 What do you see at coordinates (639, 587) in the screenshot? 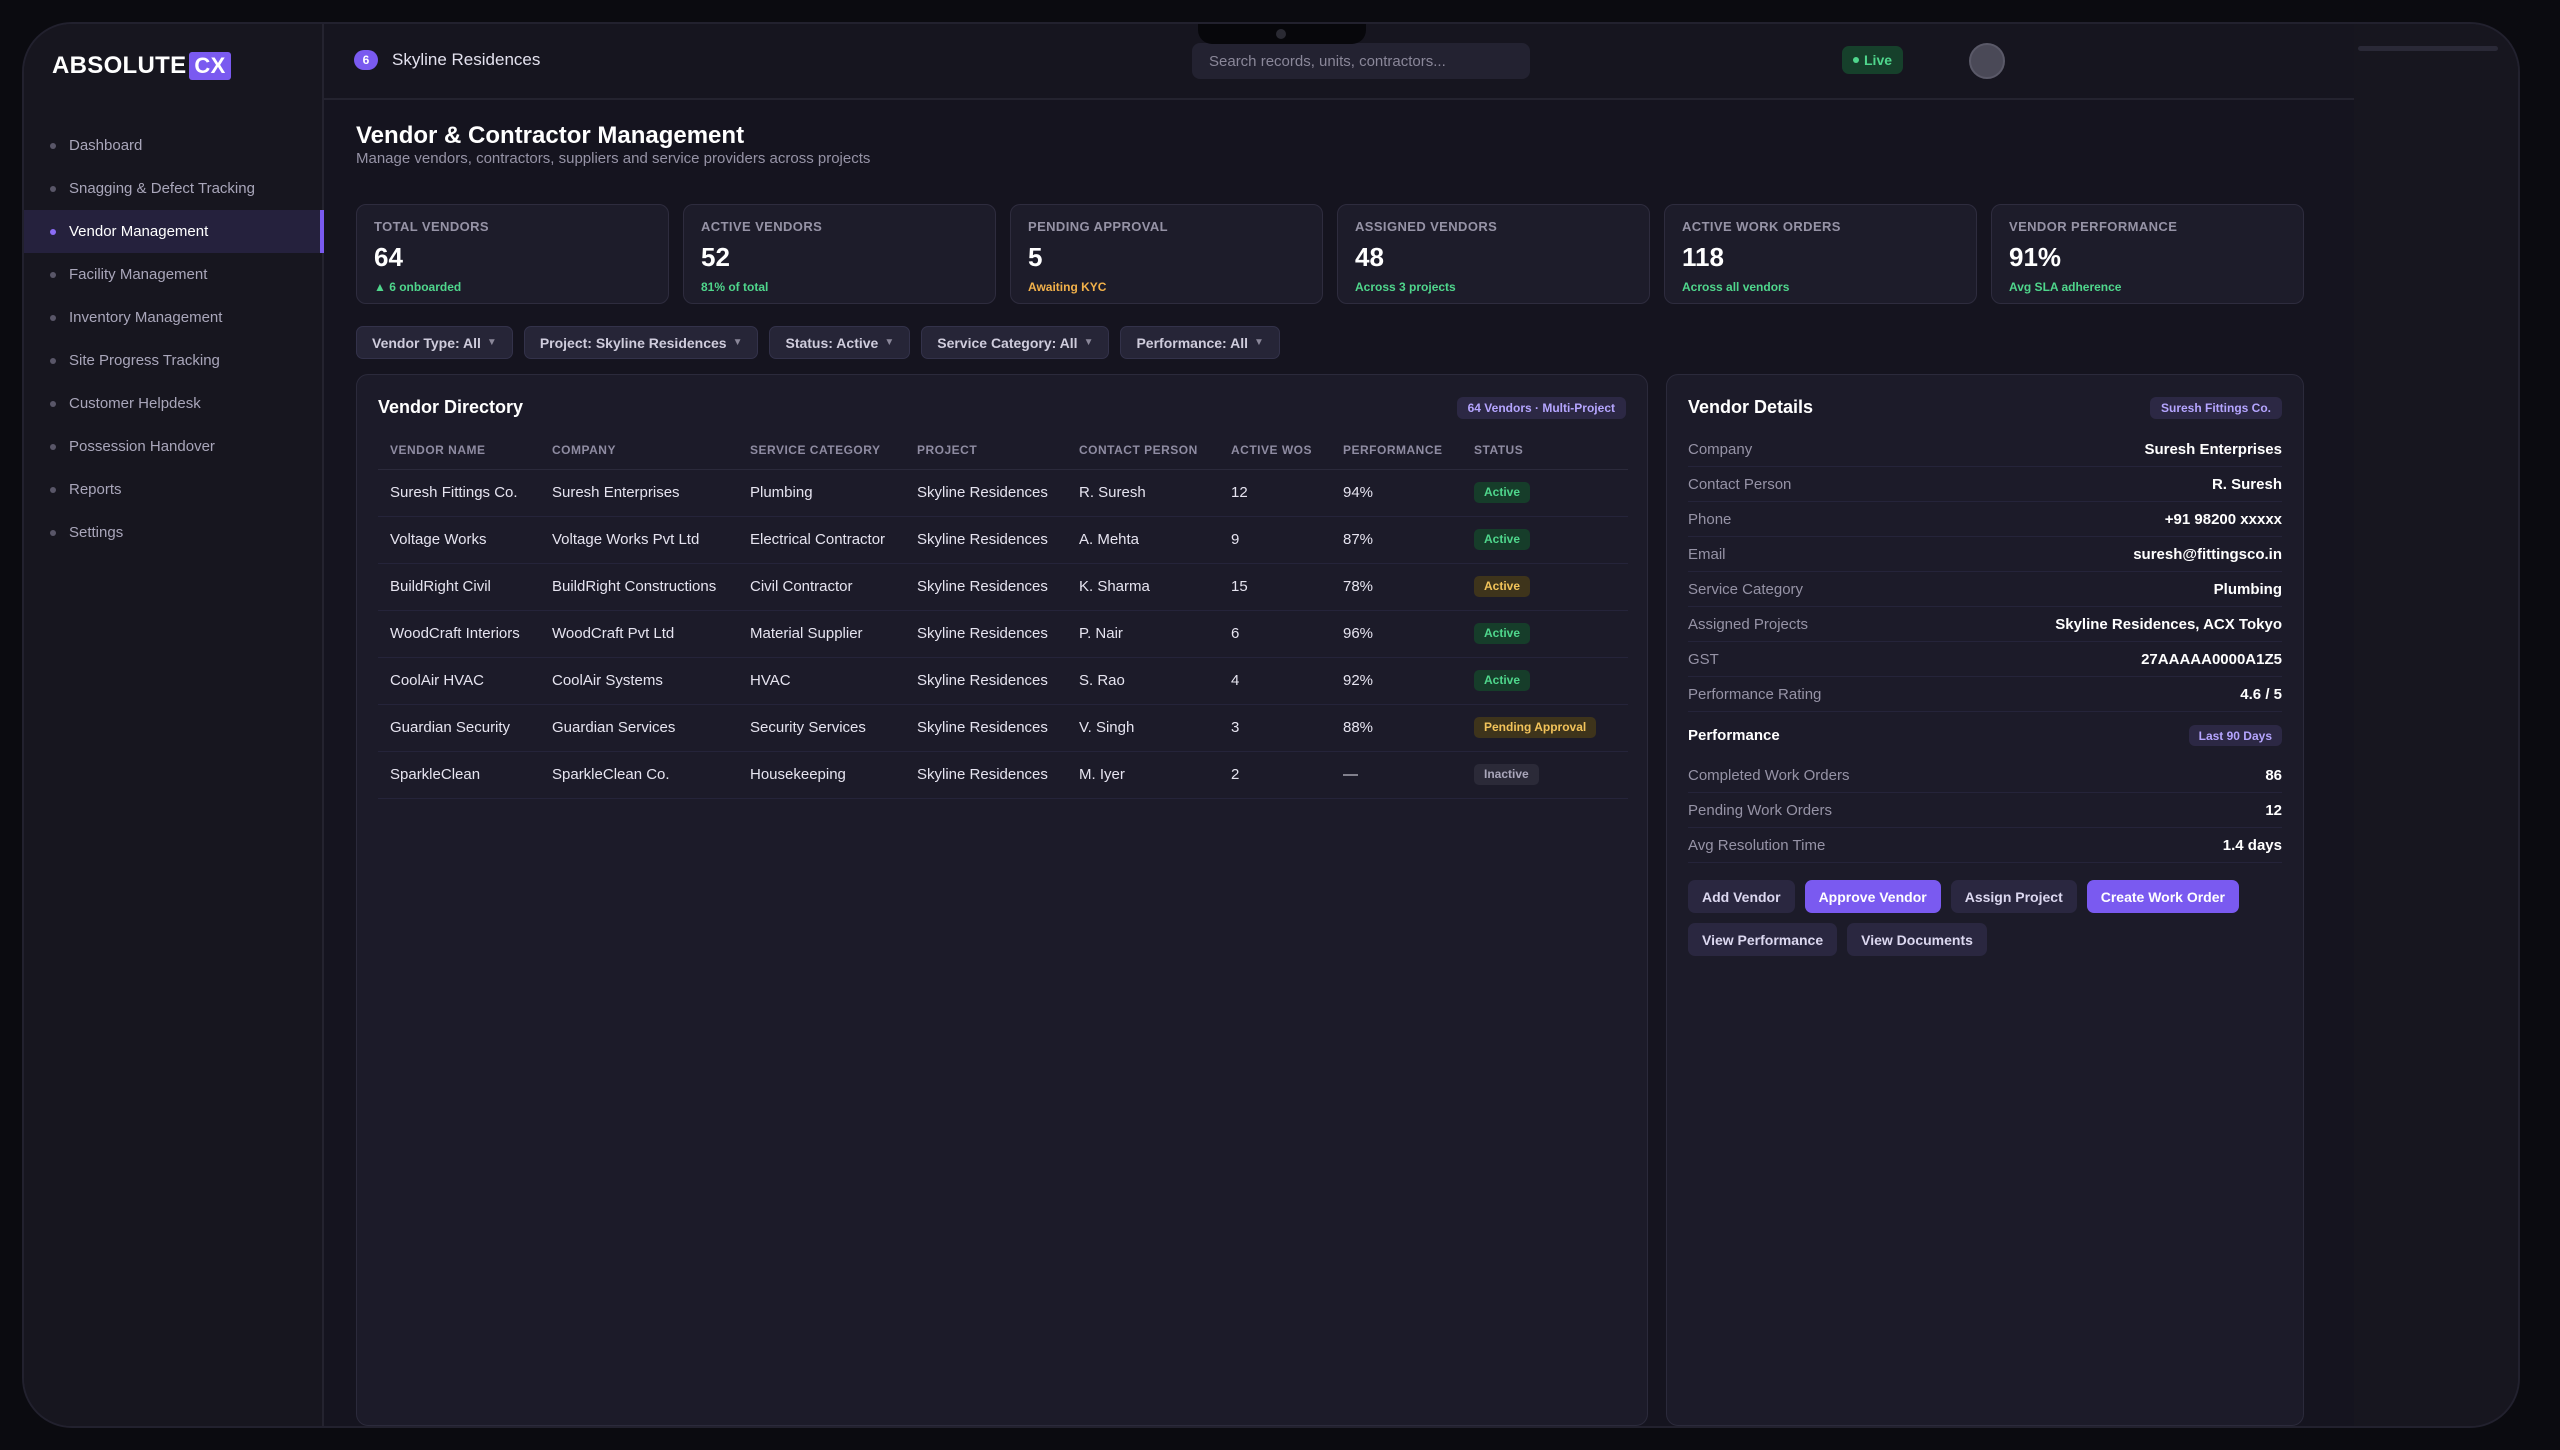
I see `cell-company: BuildRight Constructions` at bounding box center [639, 587].